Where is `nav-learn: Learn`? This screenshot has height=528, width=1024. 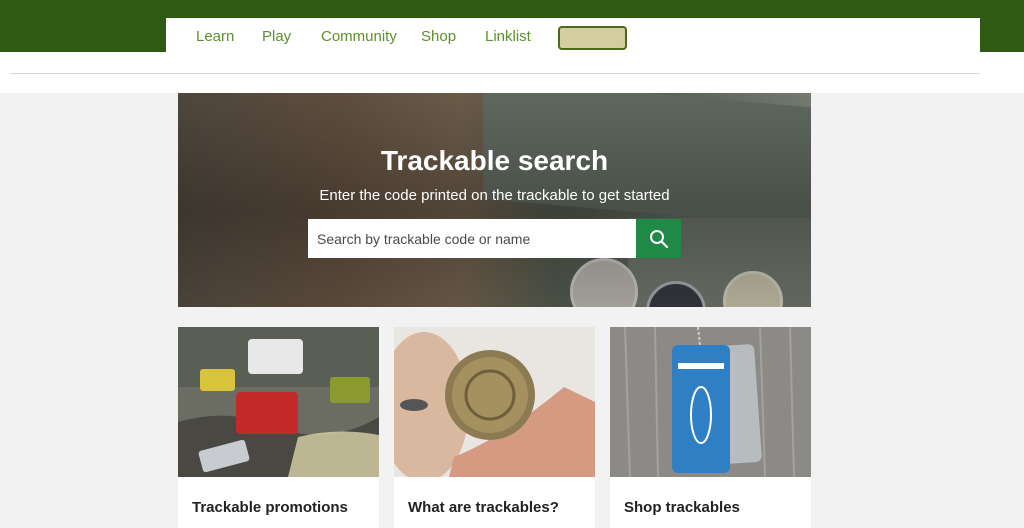
nav-learn: Learn is located at coordinates (215, 37).